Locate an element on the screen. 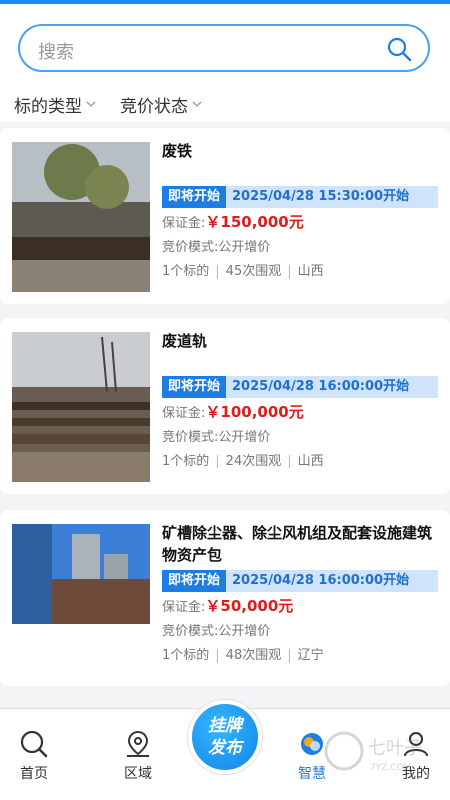  listing-photo-dust-collector is located at coordinates (81, 574).